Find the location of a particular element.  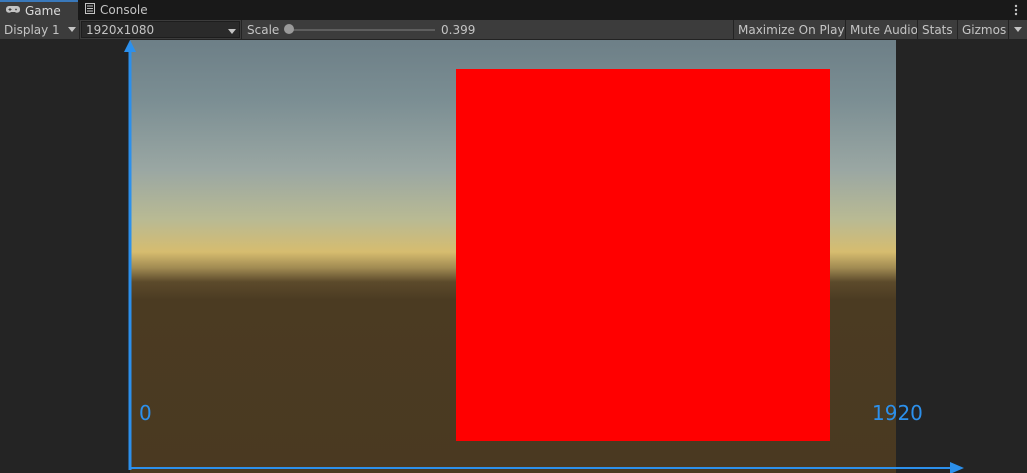

axis-end-label: 1920 is located at coordinates (897, 413).